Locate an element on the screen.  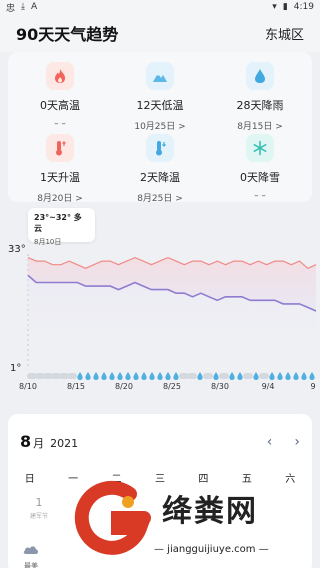
y-min-label: 1° is located at coordinates (15, 368).